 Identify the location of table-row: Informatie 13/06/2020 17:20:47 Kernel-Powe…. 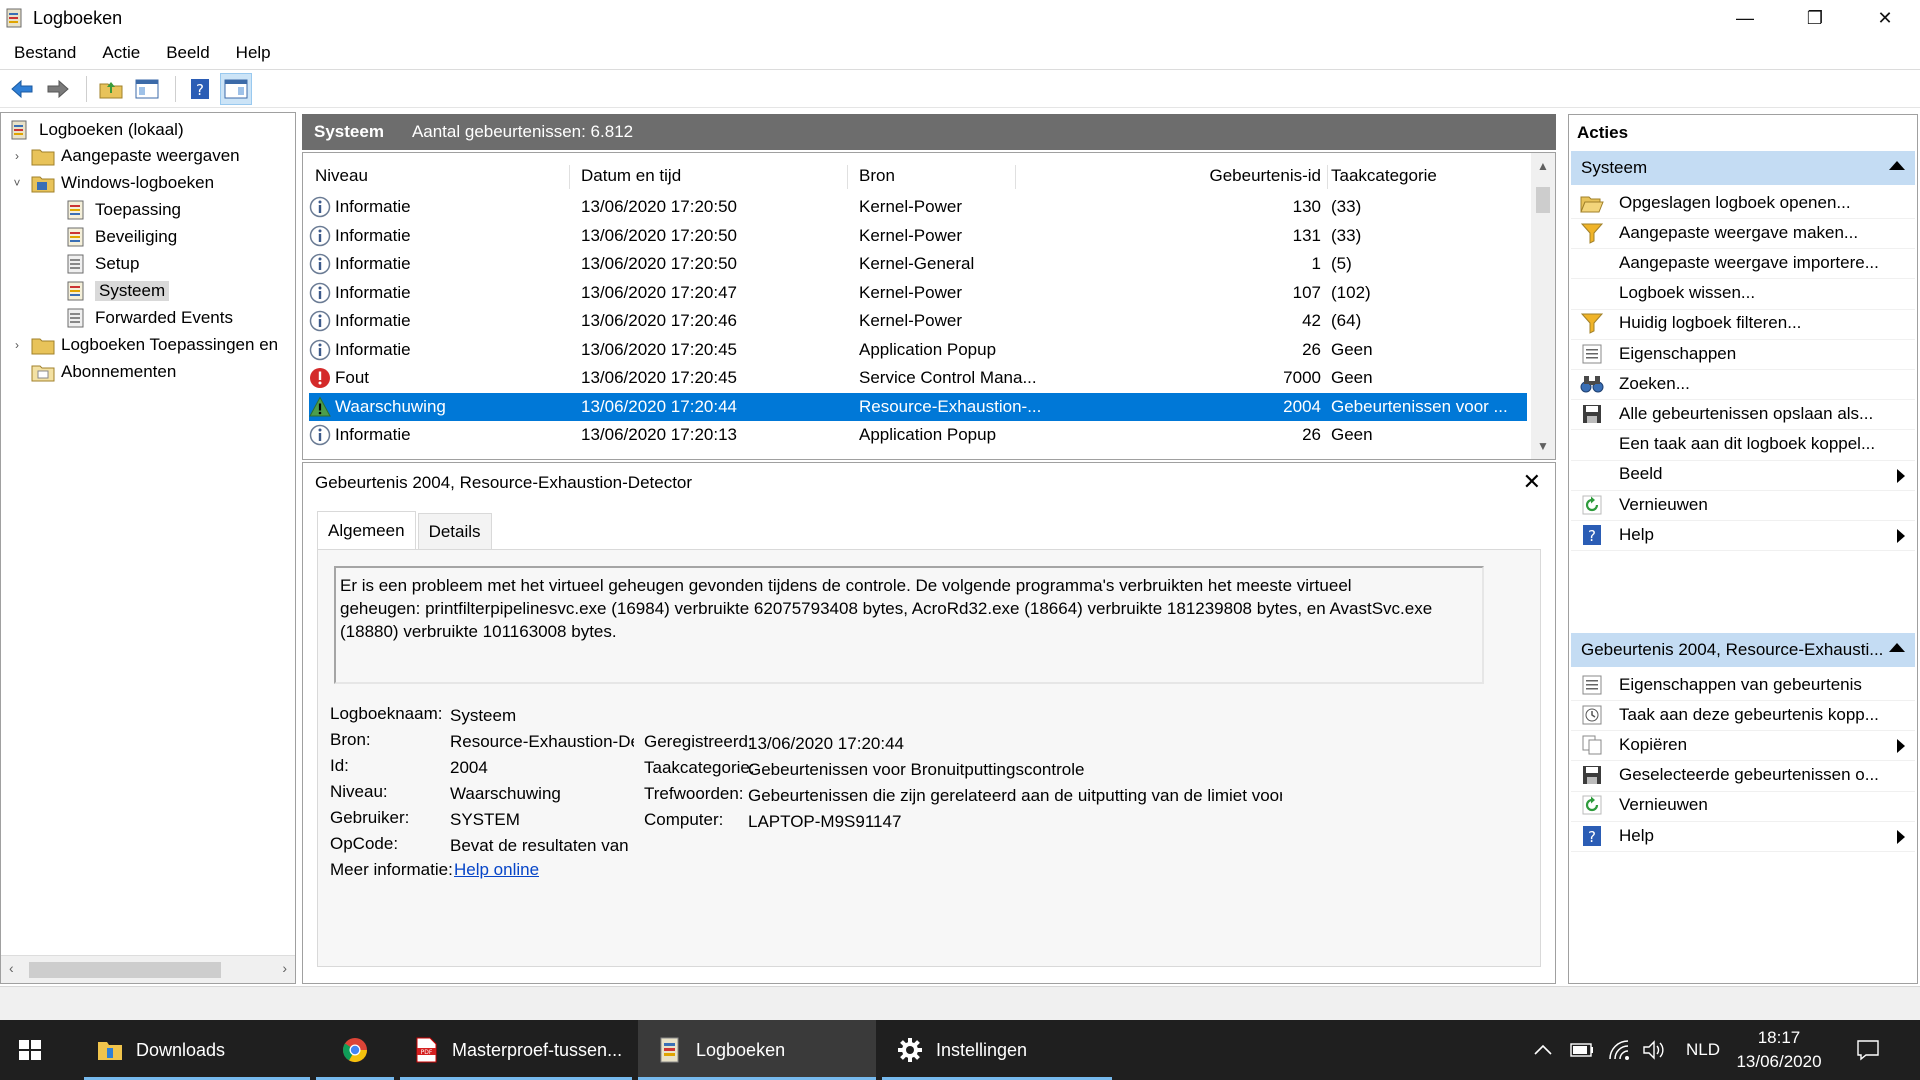
(918, 293).